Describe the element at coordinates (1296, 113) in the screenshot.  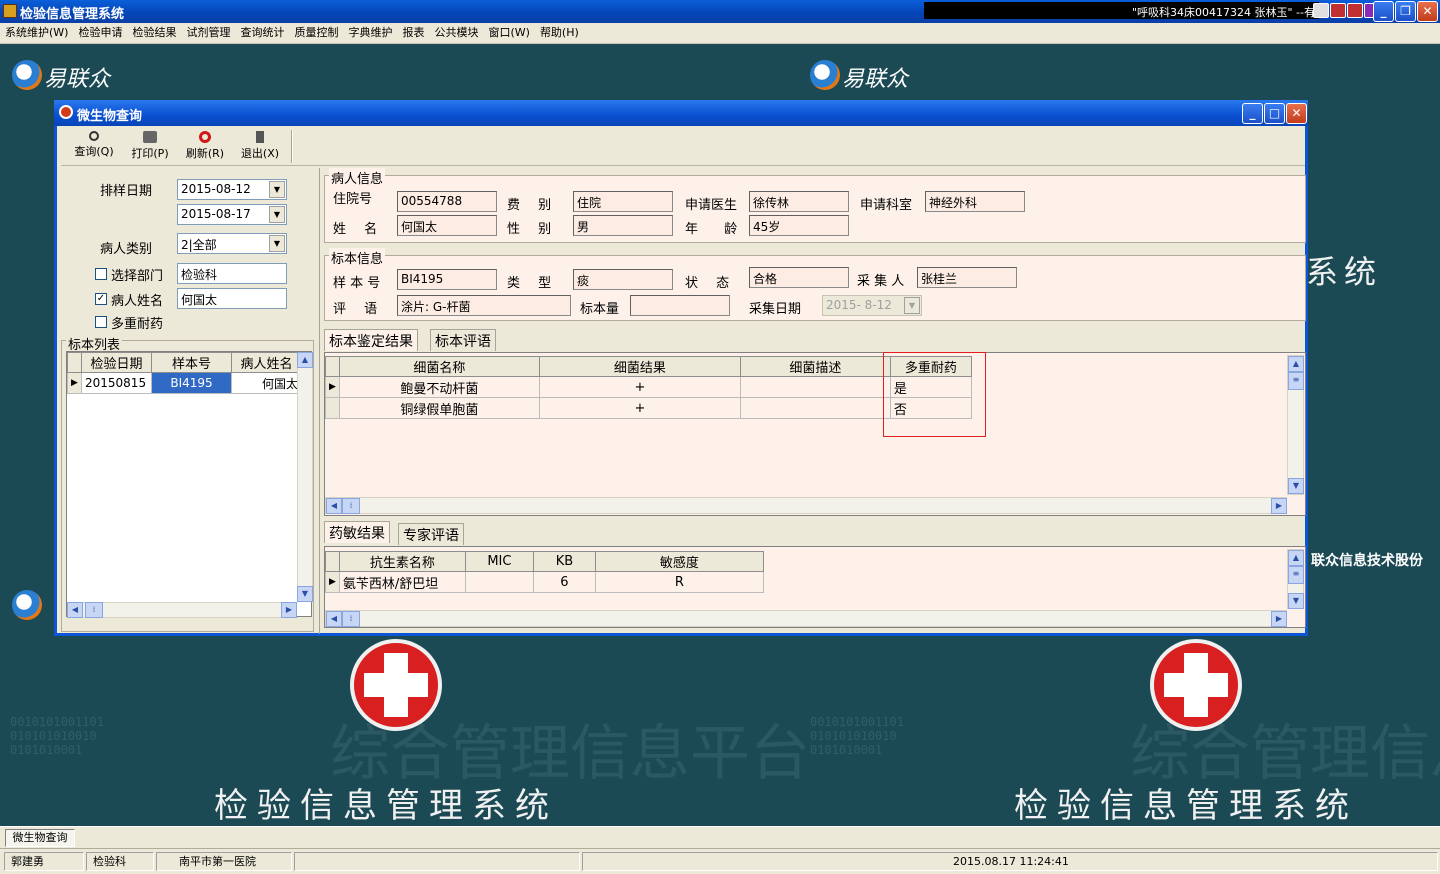
I see `window-close-button: ✕` at that location.